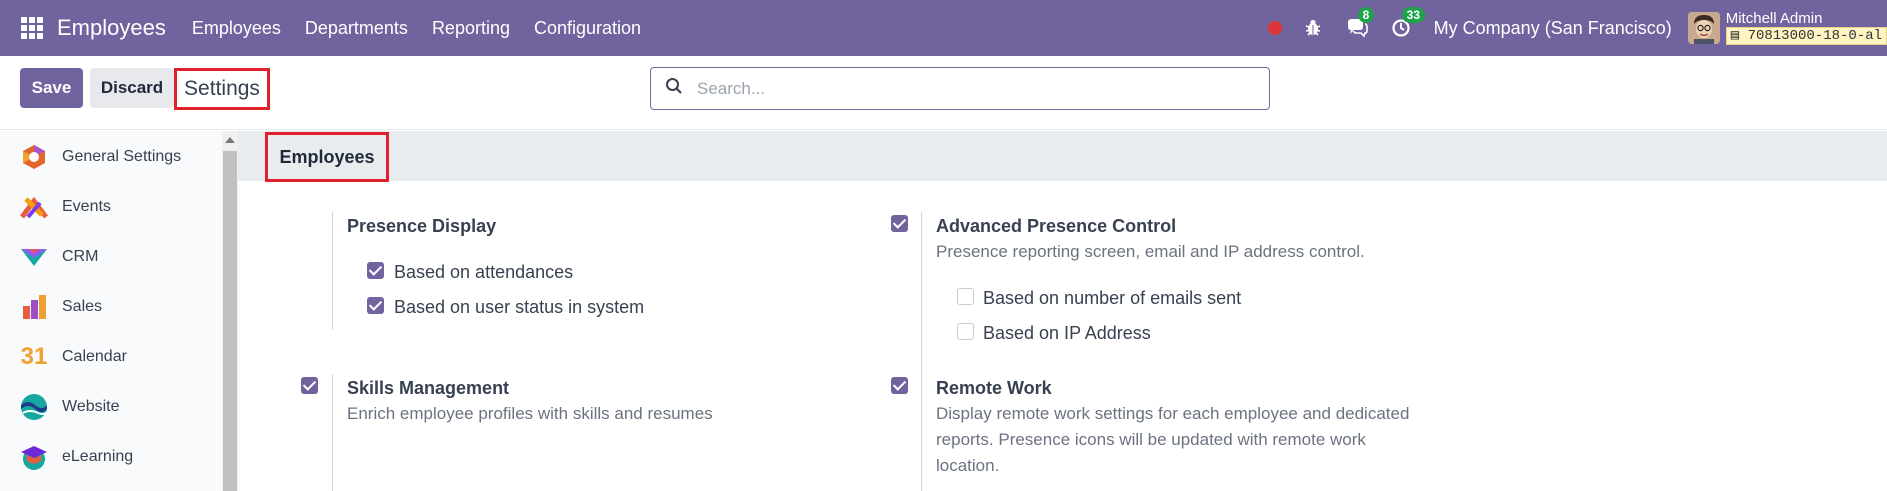 Image resolution: width=1887 pixels, height=491 pixels. I want to click on calendar-icon-number: 31, so click(34, 356).